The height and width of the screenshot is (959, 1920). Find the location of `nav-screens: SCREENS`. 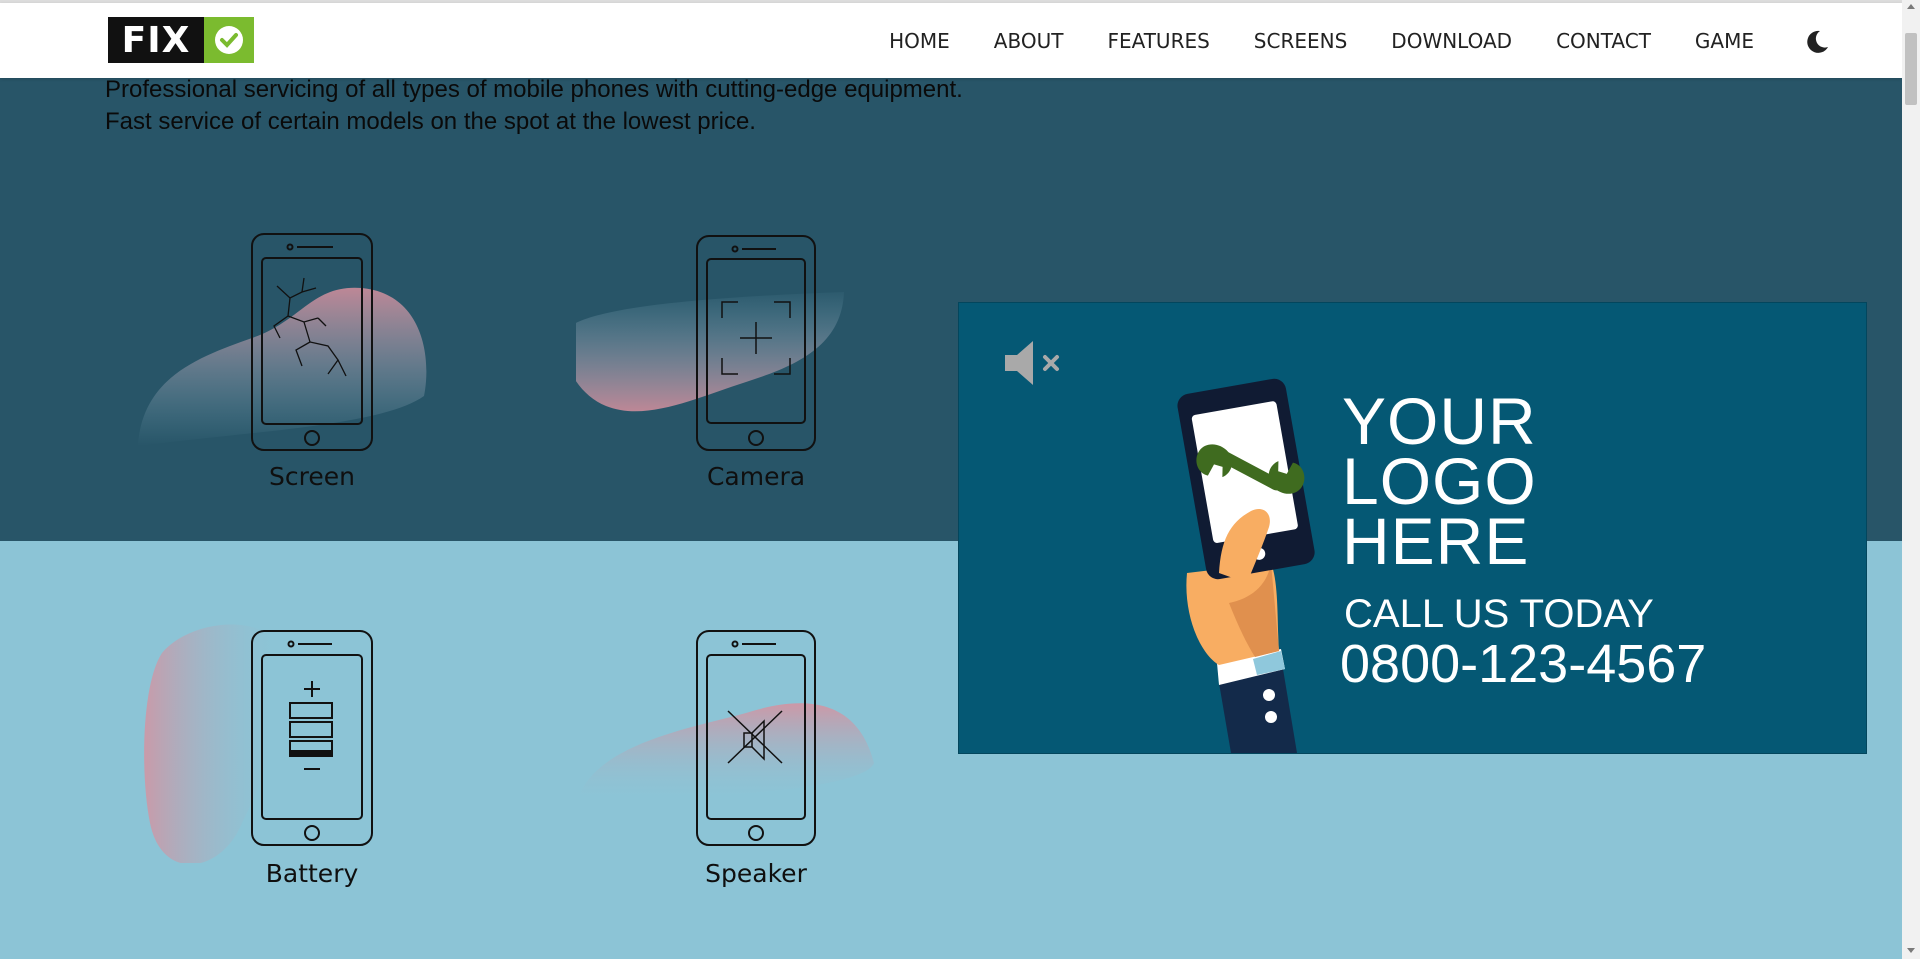

nav-screens: SCREENS is located at coordinates (1301, 41).